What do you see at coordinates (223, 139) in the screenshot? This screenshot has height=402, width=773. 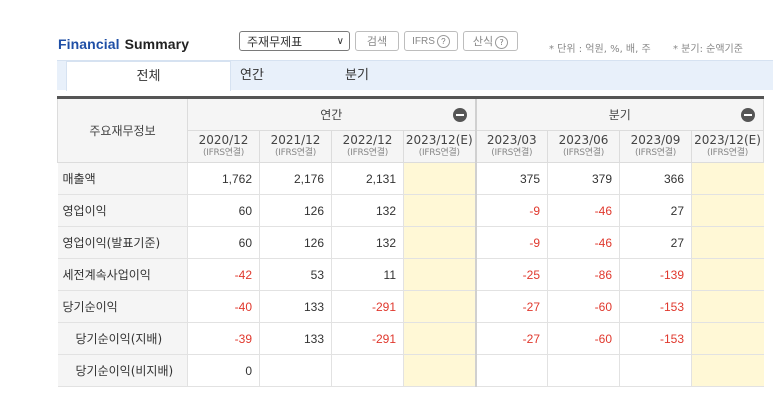 I see `column-date: 2020/12` at bounding box center [223, 139].